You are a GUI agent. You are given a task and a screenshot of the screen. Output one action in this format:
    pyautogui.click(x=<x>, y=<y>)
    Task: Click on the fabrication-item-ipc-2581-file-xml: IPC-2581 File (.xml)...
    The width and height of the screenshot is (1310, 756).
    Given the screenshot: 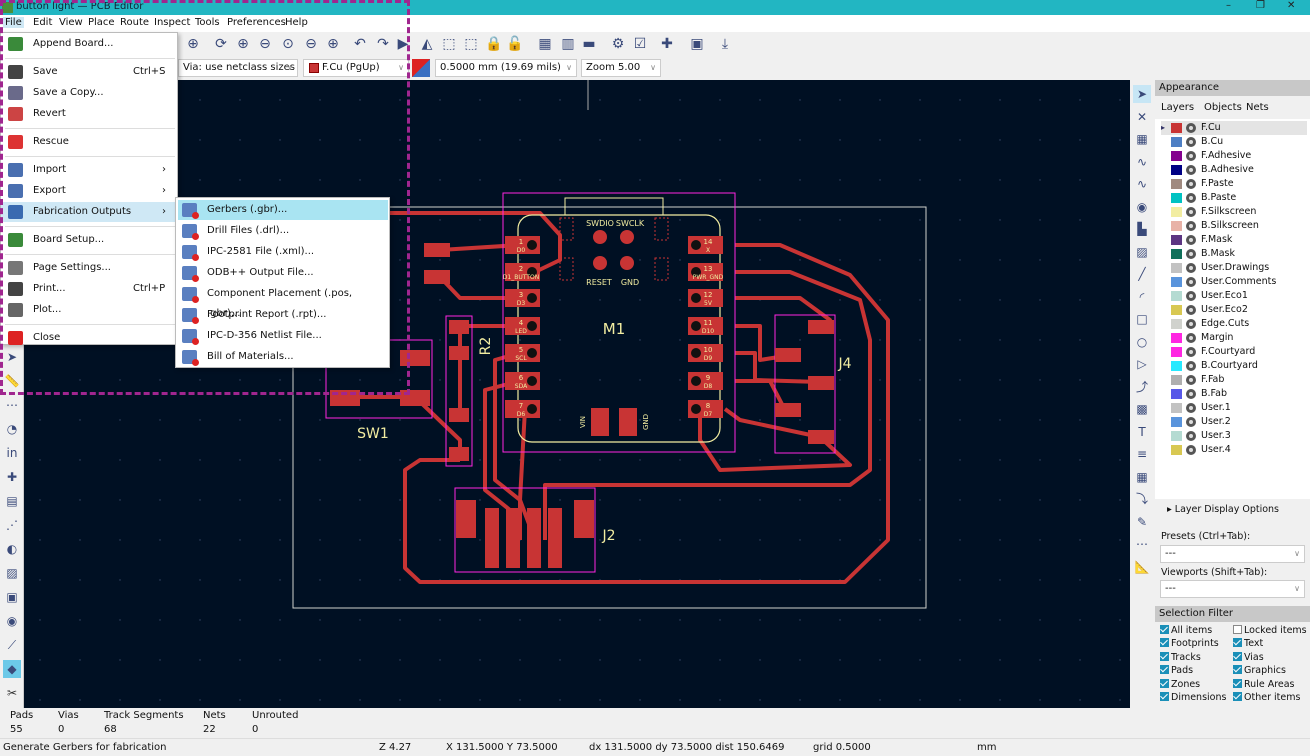 What is the action you would take?
    pyautogui.click(x=283, y=252)
    